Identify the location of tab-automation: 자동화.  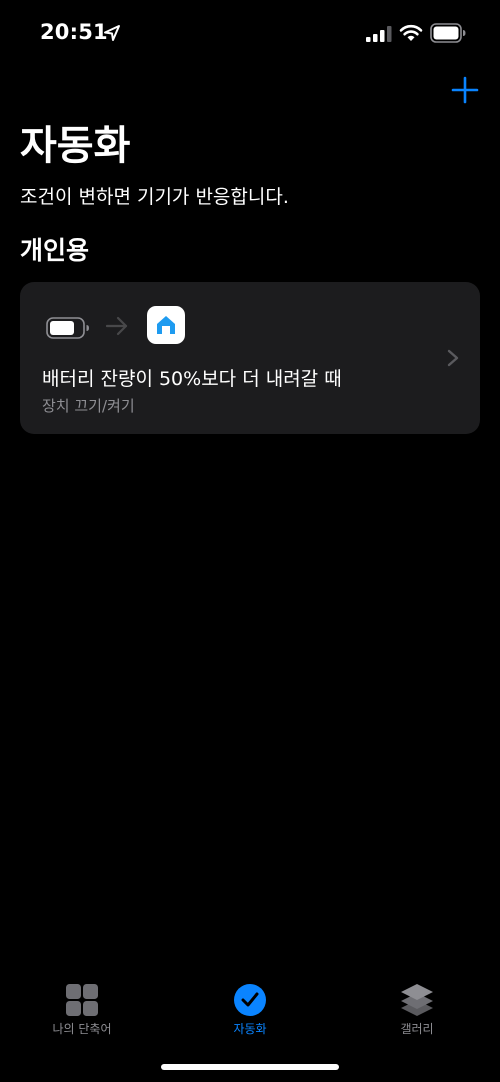
(250, 1010).